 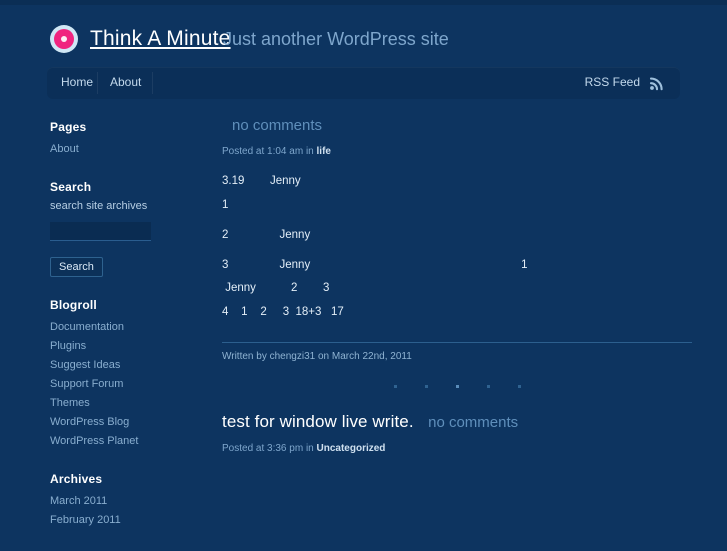 What do you see at coordinates (64, 39) in the screenshot?
I see `circle-target-icon` at bounding box center [64, 39].